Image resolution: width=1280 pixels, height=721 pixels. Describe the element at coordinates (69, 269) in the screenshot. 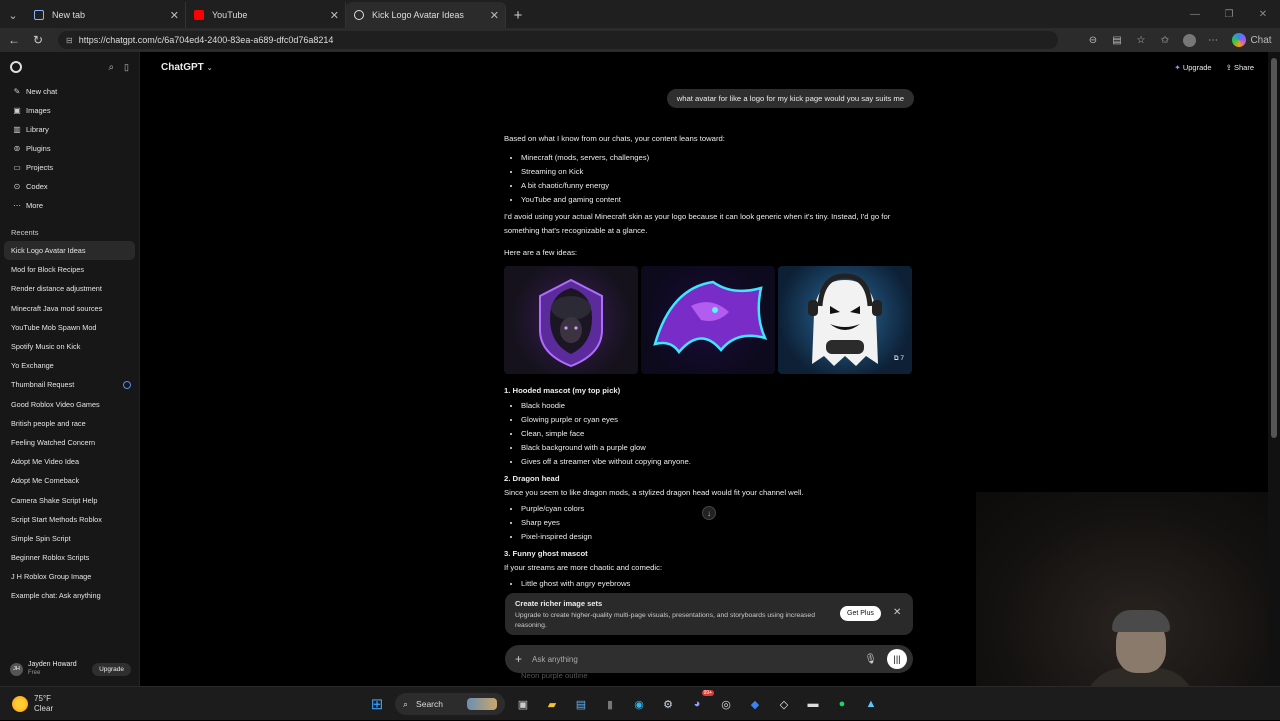

I see `recent-chat-item: Mod for Block Recipes` at that location.